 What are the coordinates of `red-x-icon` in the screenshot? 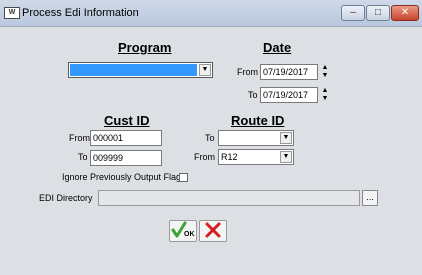 It's located at (213, 230).